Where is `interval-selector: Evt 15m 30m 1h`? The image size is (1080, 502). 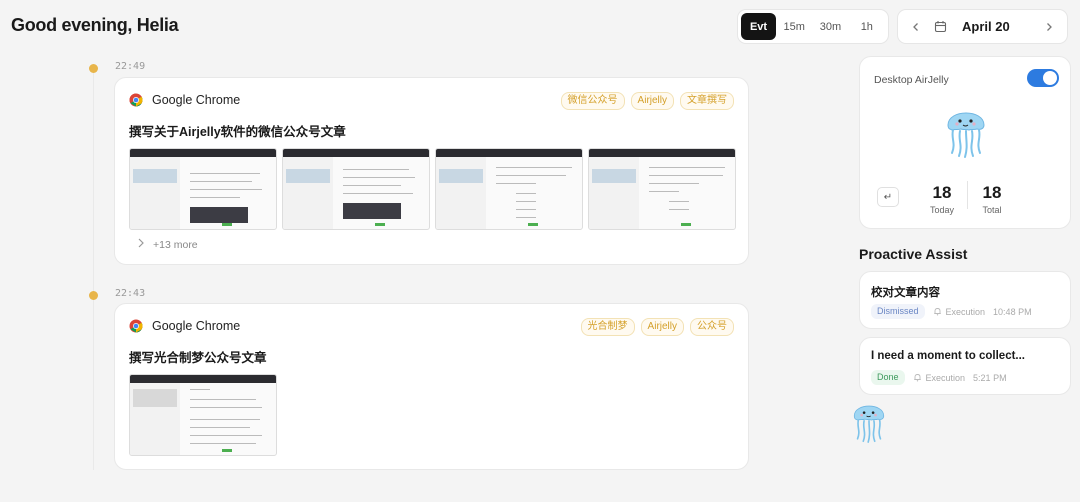
interval-selector: Evt 15m 30m 1h is located at coordinates (813, 26).